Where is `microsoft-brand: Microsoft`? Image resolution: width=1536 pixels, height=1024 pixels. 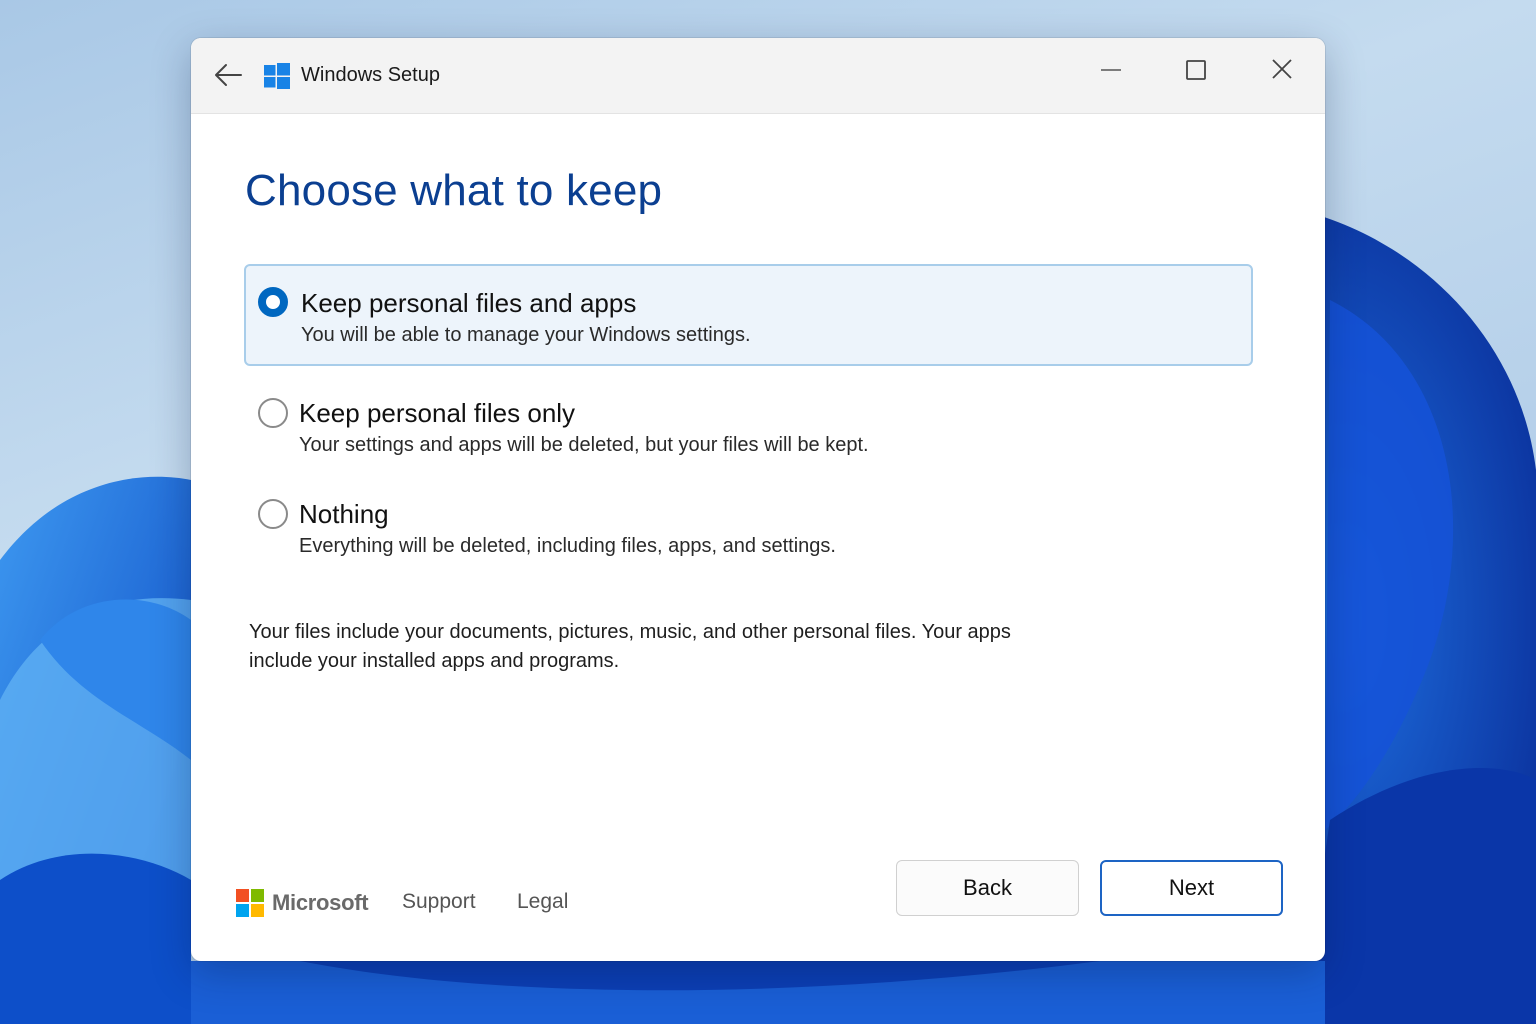 microsoft-brand: Microsoft is located at coordinates (302, 903).